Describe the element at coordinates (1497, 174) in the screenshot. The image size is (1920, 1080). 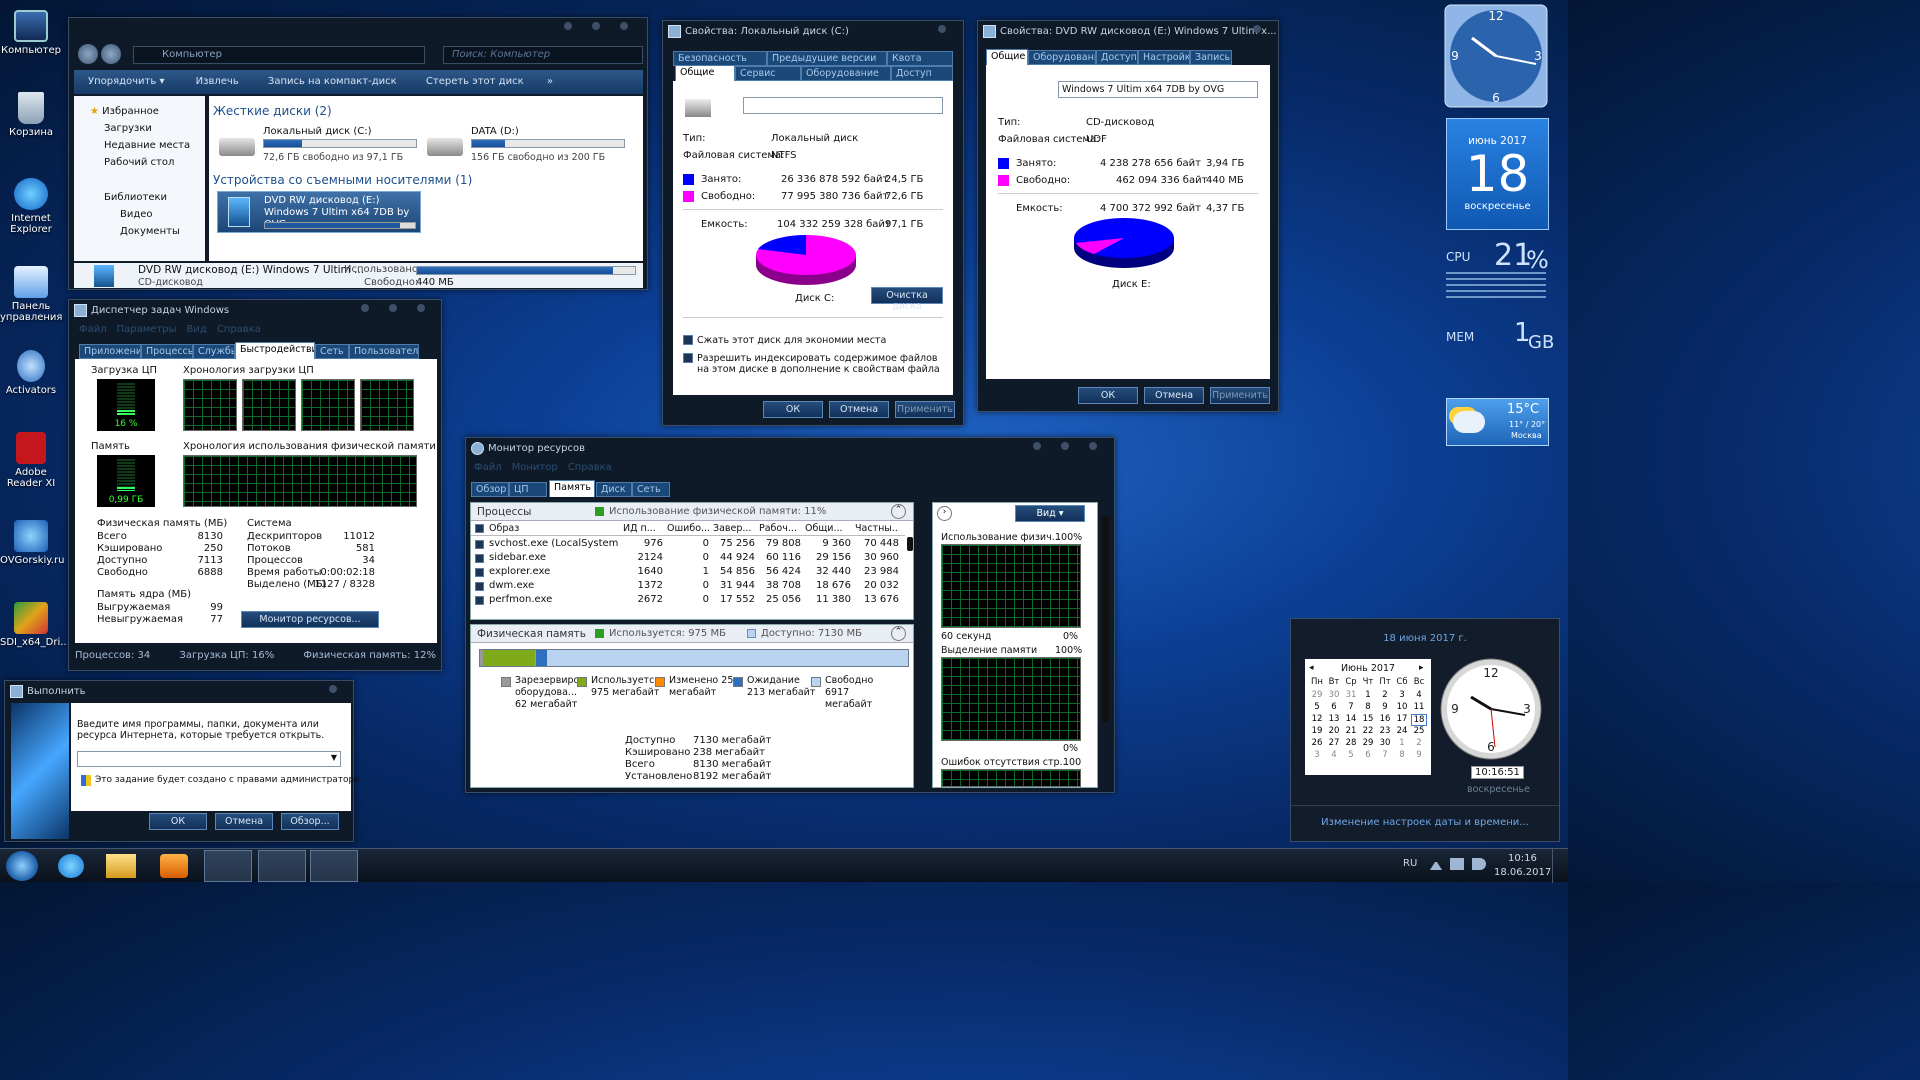
I see `calendar-gadget: июнь 2017 18 воскресенье` at that location.